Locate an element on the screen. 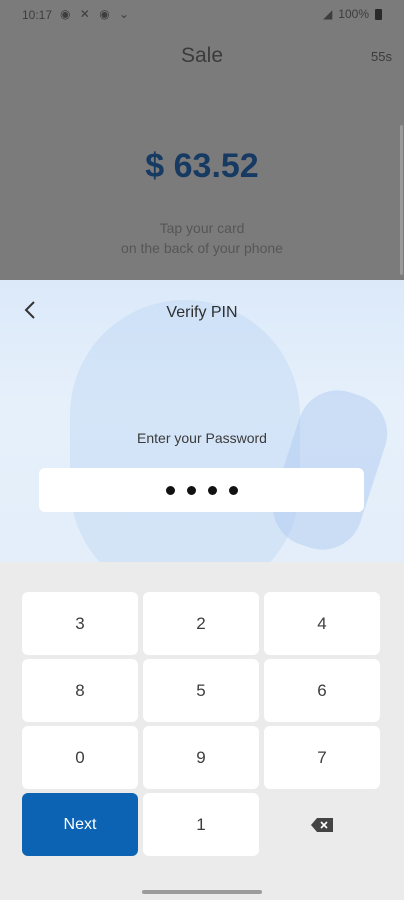  key-7: 7 is located at coordinates (322, 757).